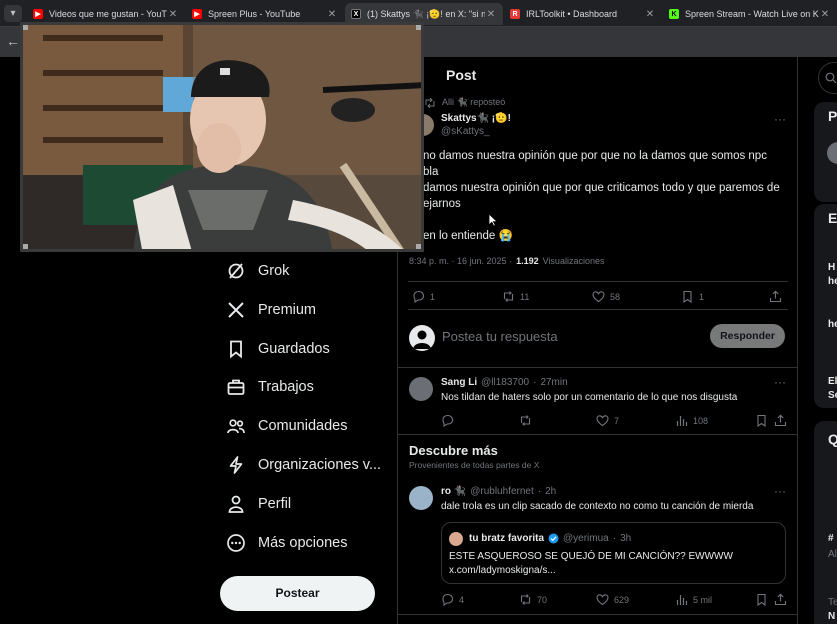 The image size is (837, 624). Describe the element at coordinates (606, 296) in the screenshot. I see `like-button: 58` at that location.